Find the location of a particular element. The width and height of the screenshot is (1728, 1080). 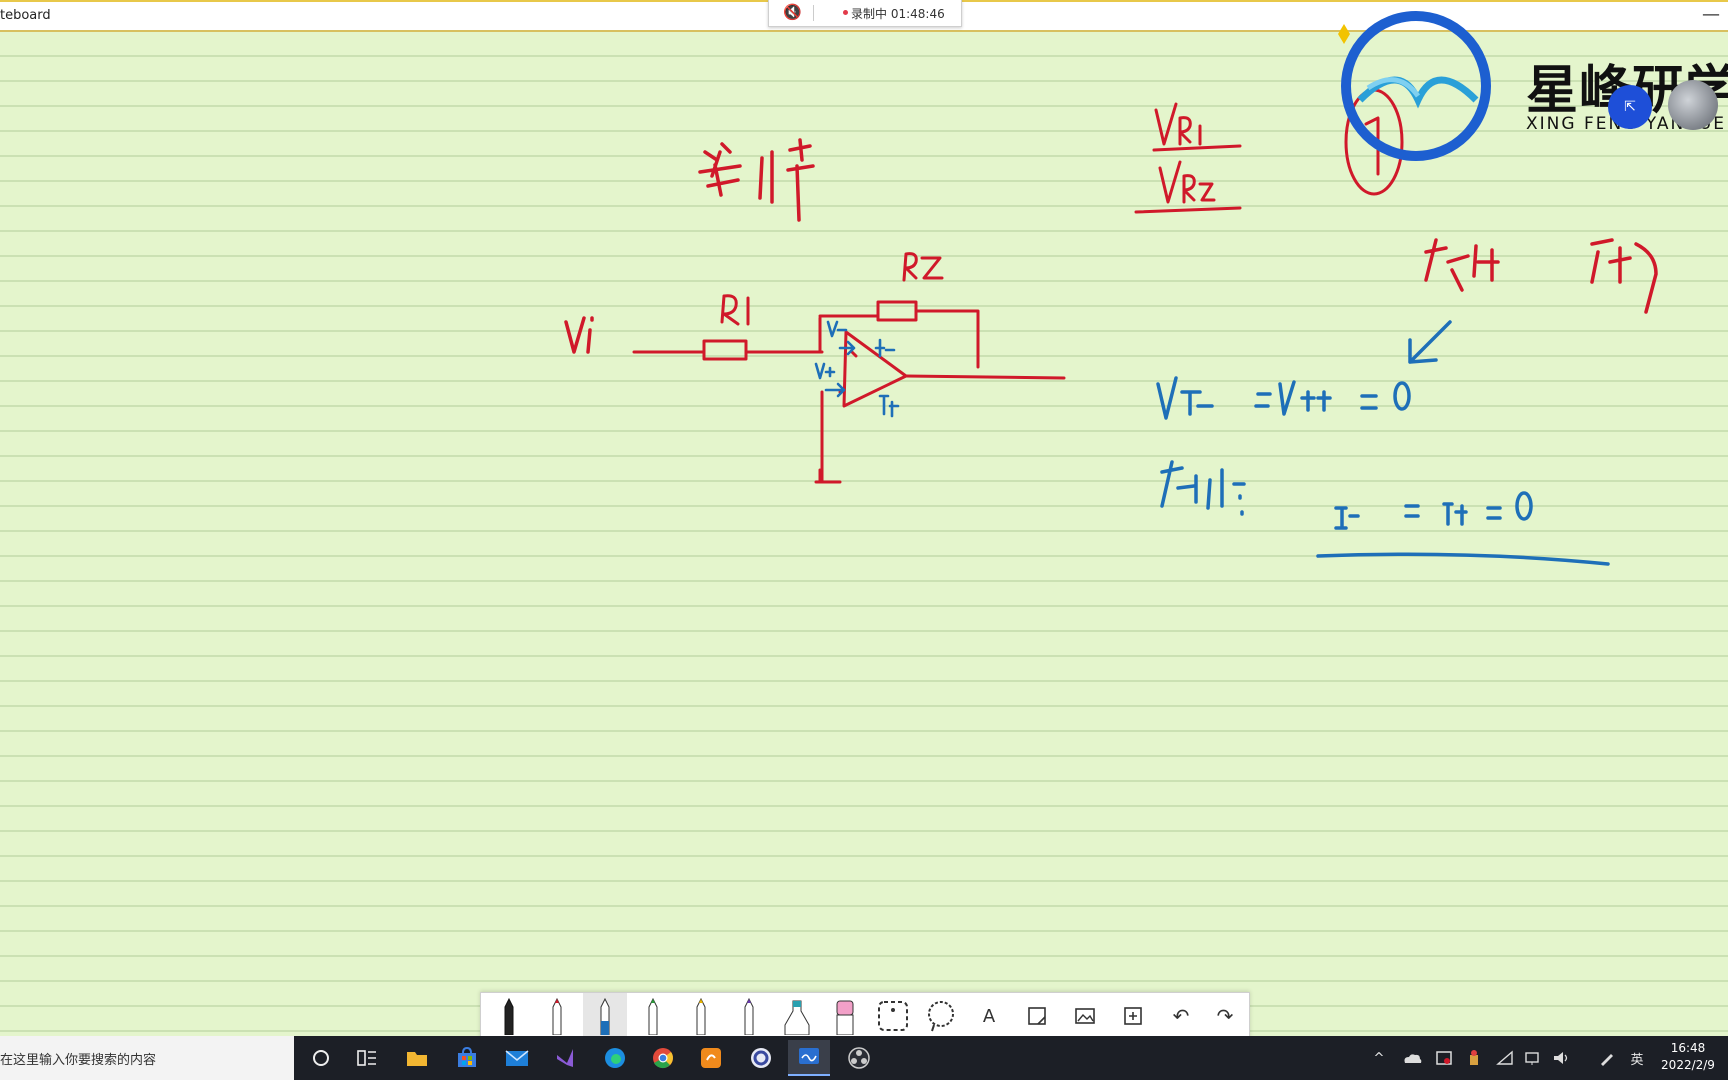

ink-label-r1 is located at coordinates (735, 310).